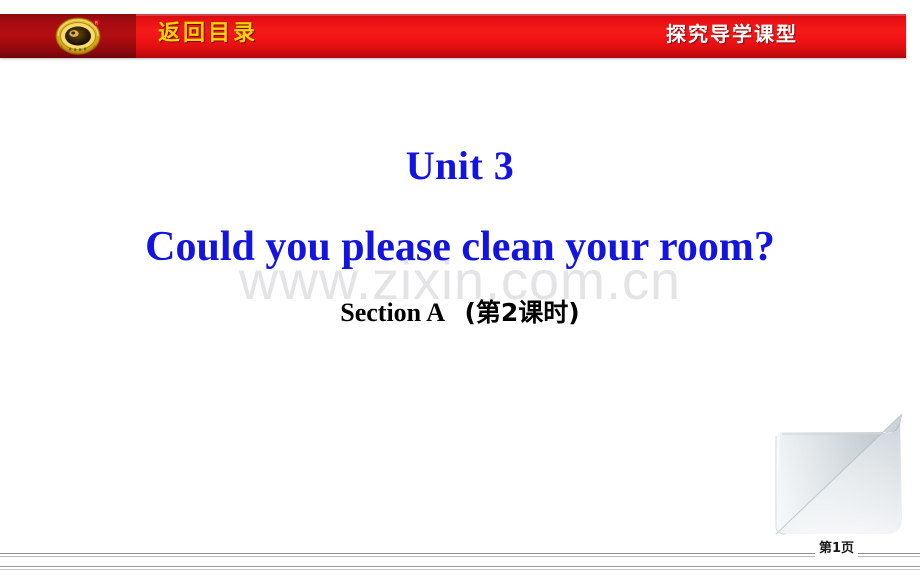 Image resolution: width=920 pixels, height=575 pixels. I want to click on svg-text: R, so click(96, 23).